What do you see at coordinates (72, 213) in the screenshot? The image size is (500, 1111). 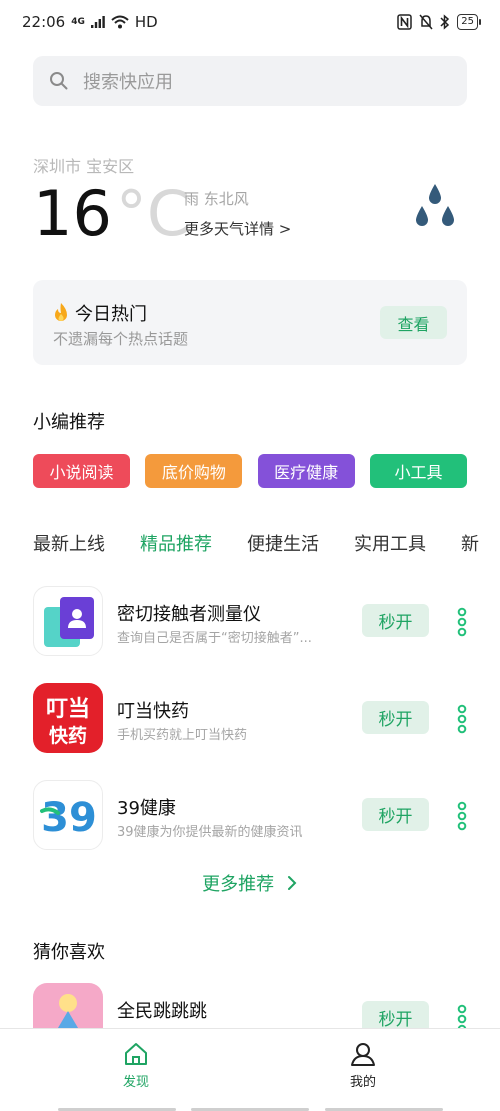 I see `weather-temperature: 16` at bounding box center [72, 213].